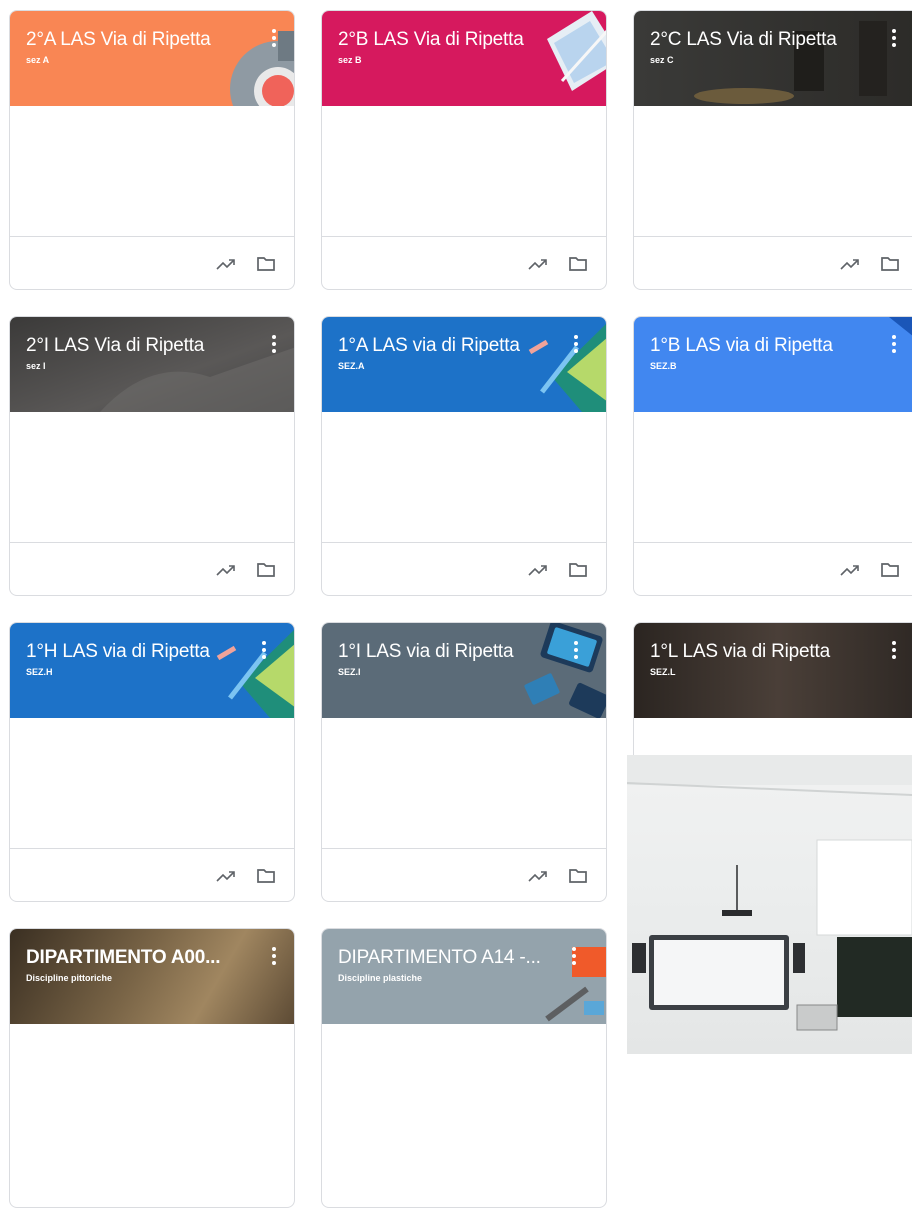 The width and height of the screenshot is (912, 1208). Describe the element at coordinates (464, 670) in the screenshot. I see `card-header: 1°I LAS via di Ripetta SEZ.I` at that location.